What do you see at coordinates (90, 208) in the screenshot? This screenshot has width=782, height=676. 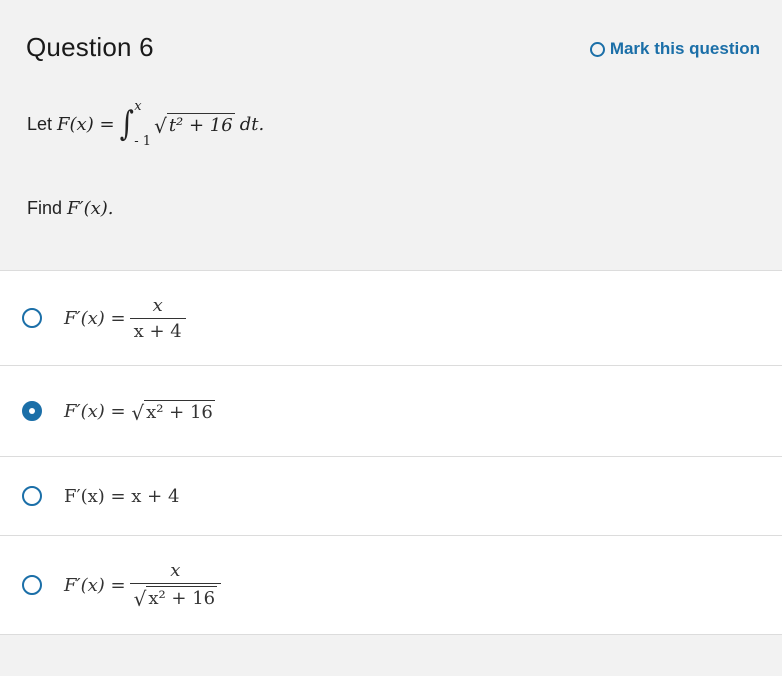 I see `find-expression: F′(x).` at bounding box center [90, 208].